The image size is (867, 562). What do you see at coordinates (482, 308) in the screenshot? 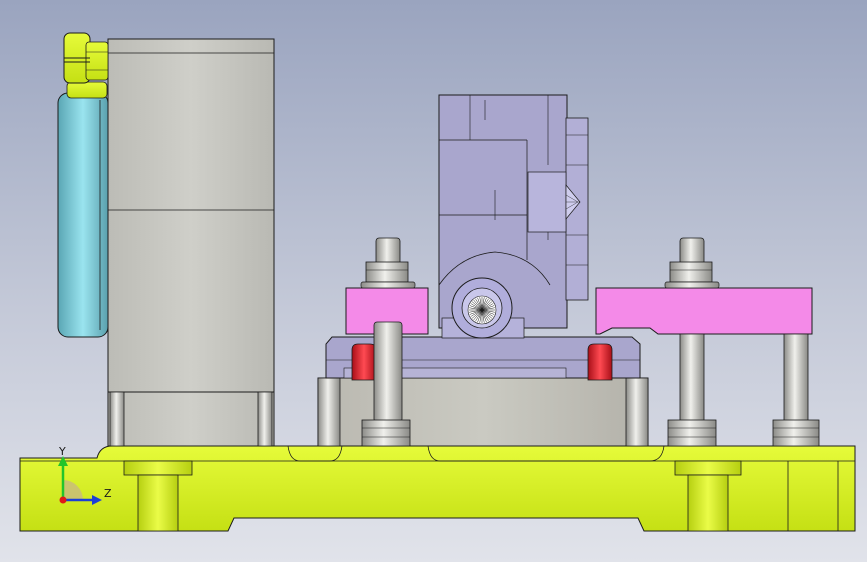
I see `pivot-bearing` at bounding box center [482, 308].